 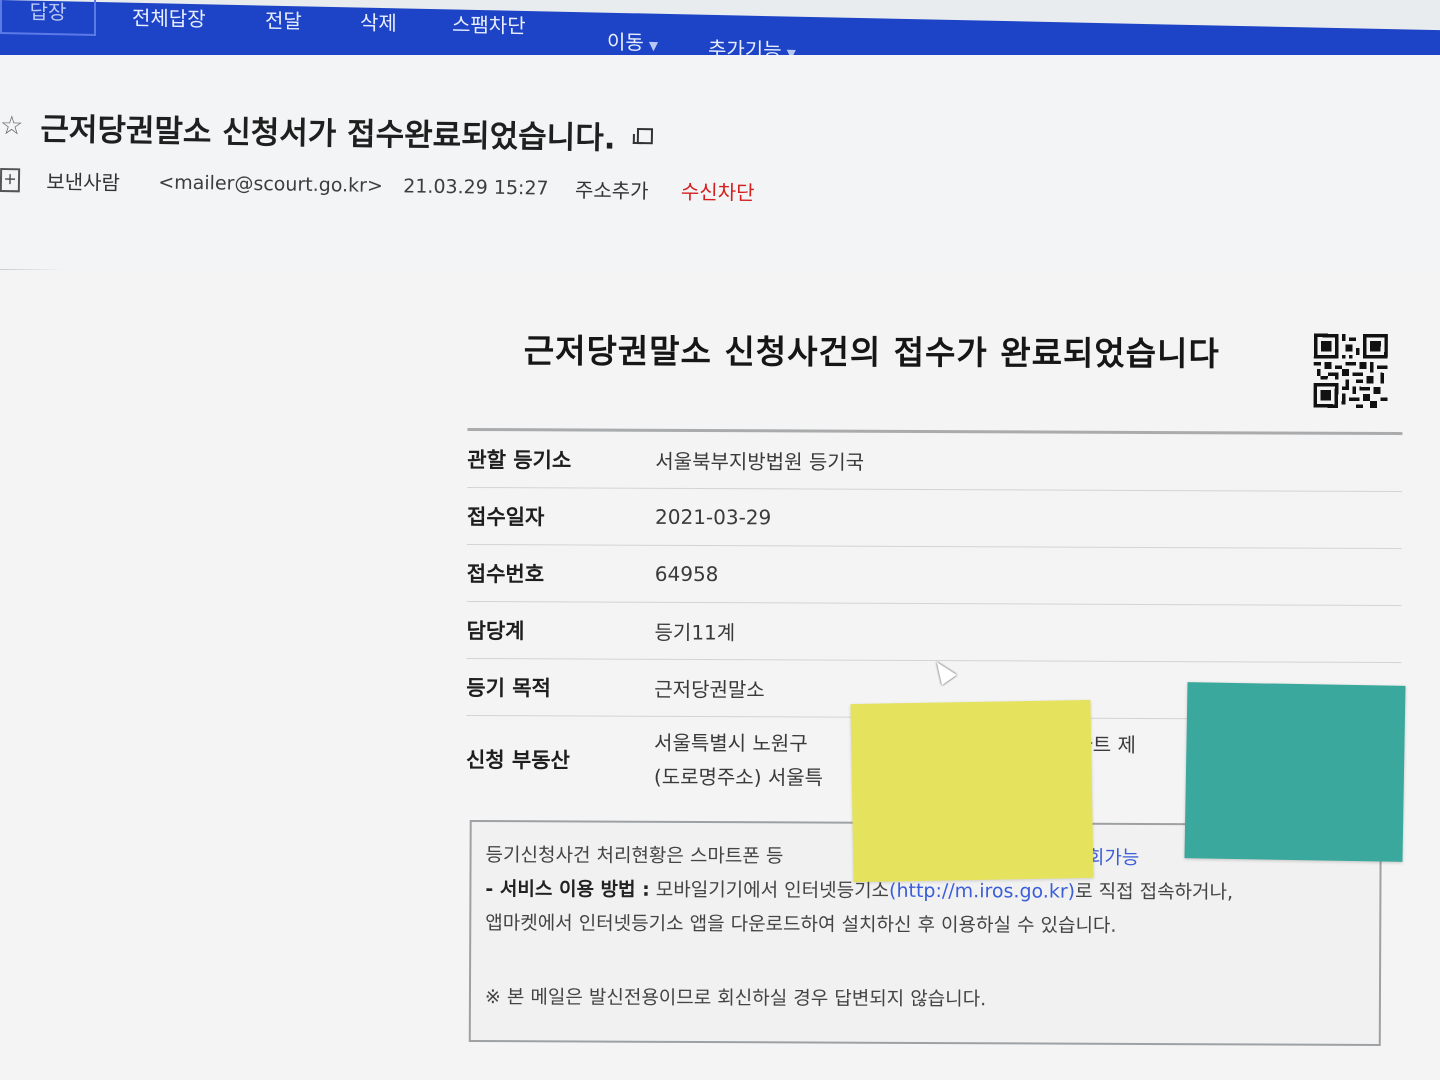 What do you see at coordinates (505, 574) in the screenshot?
I see `row-label: 접수번호` at bounding box center [505, 574].